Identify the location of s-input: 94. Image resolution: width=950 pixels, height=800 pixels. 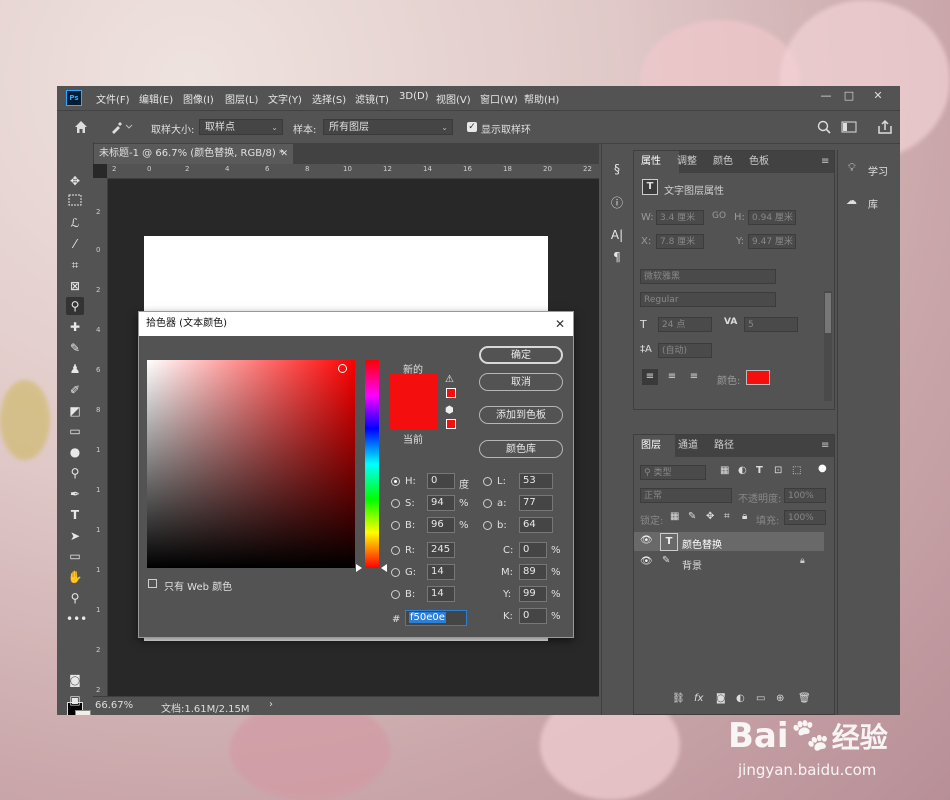
(441, 503).